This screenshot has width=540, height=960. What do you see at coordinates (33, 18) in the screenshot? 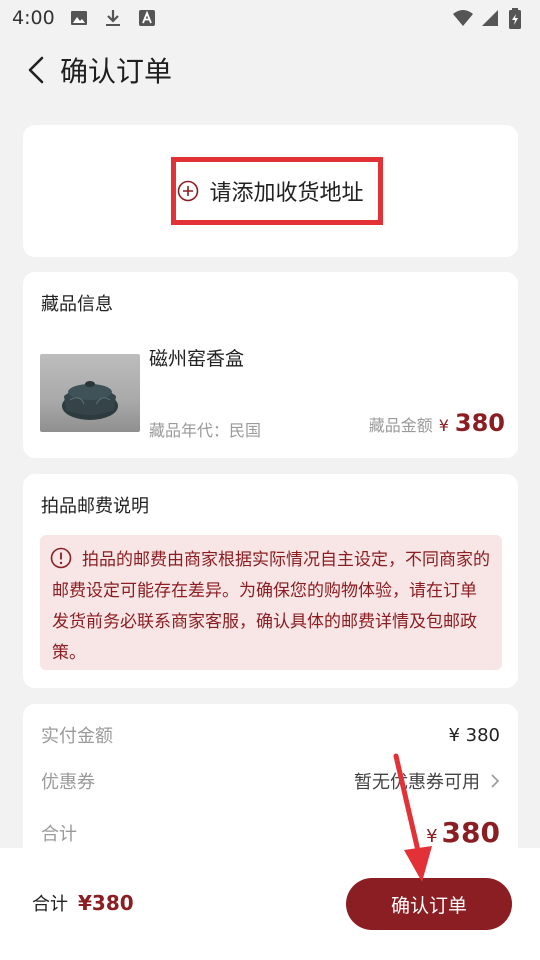
I see `status-time: 4:00` at bounding box center [33, 18].